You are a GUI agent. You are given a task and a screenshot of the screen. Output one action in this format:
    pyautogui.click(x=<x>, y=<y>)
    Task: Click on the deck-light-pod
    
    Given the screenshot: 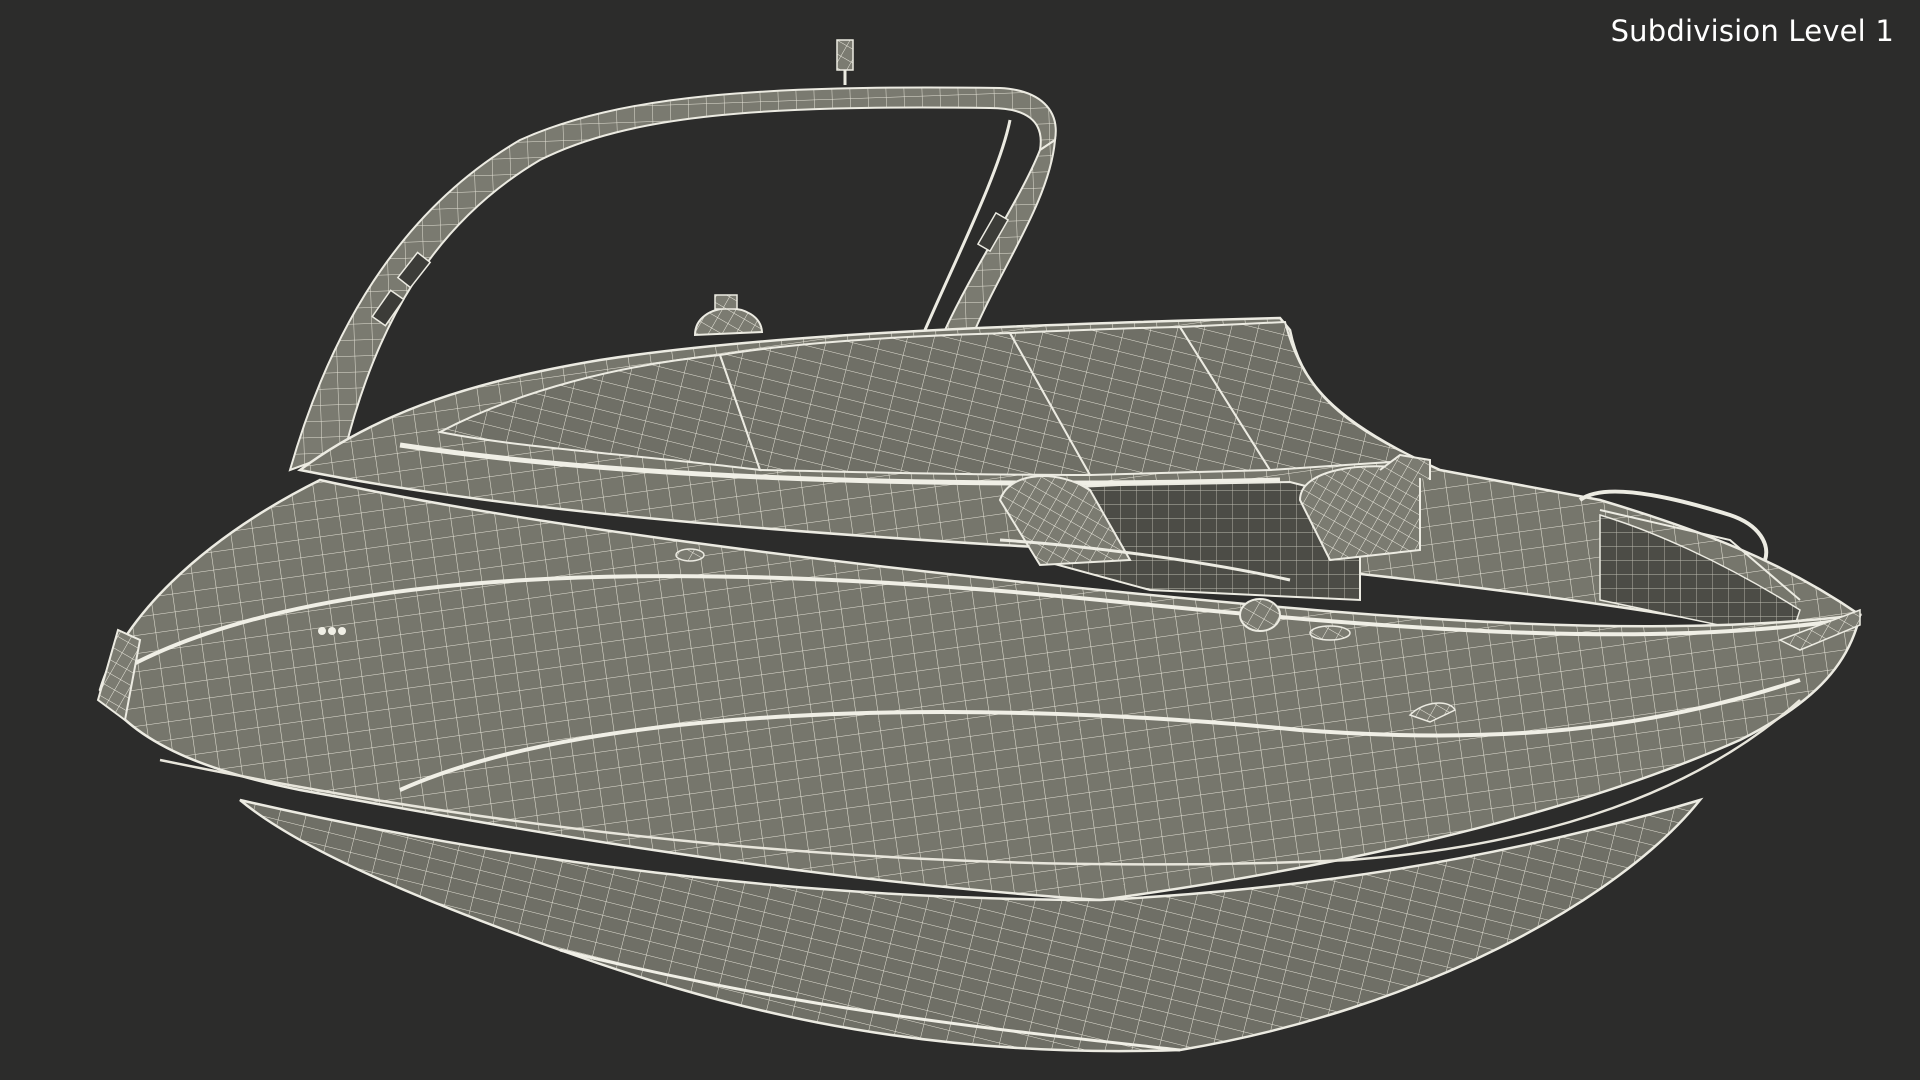 What is the action you would take?
    pyautogui.click(x=728, y=315)
    